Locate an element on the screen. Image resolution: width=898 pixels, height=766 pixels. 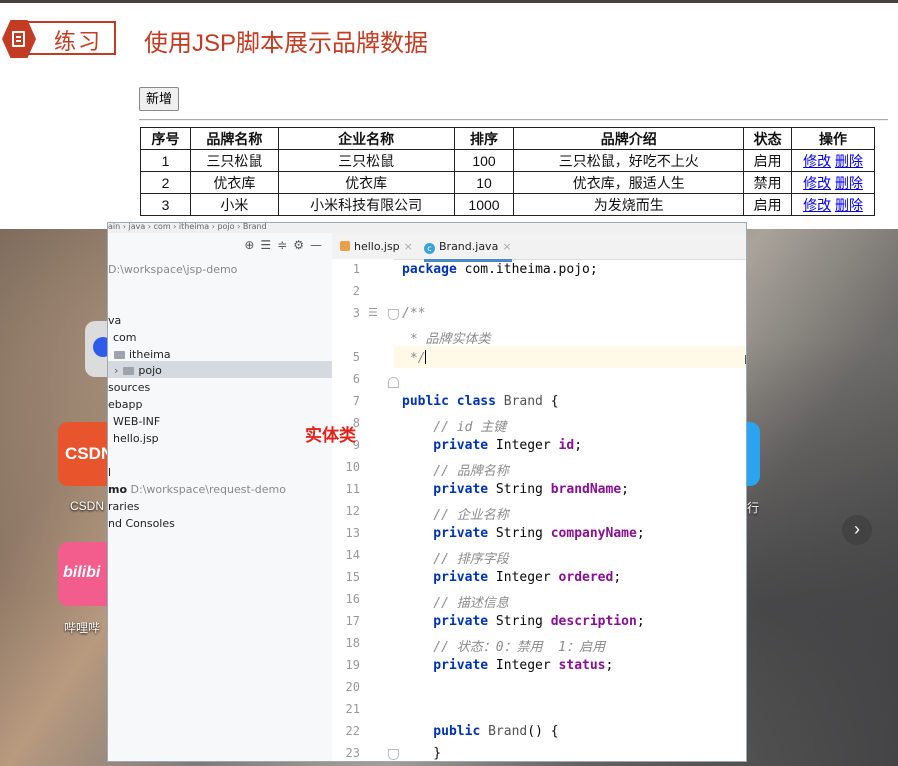
col-header: 排序 is located at coordinates (484, 138).